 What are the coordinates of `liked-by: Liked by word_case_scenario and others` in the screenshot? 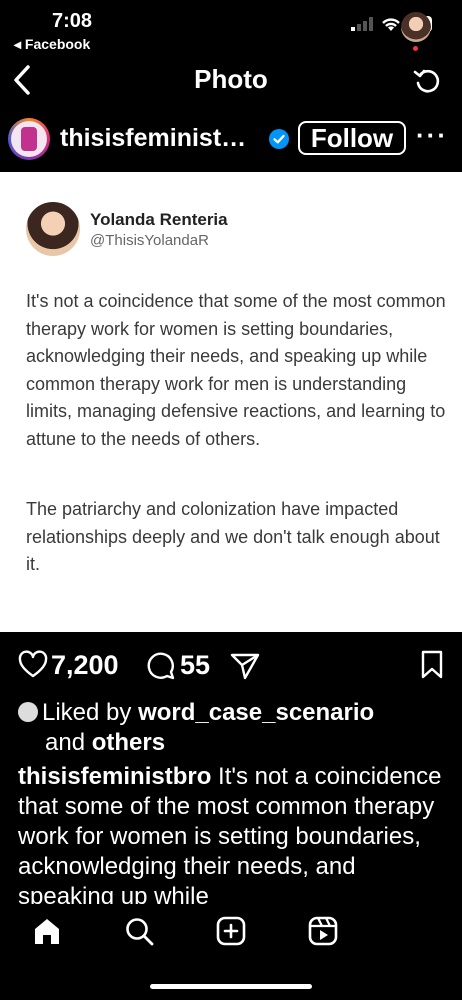 It's located at (233, 728).